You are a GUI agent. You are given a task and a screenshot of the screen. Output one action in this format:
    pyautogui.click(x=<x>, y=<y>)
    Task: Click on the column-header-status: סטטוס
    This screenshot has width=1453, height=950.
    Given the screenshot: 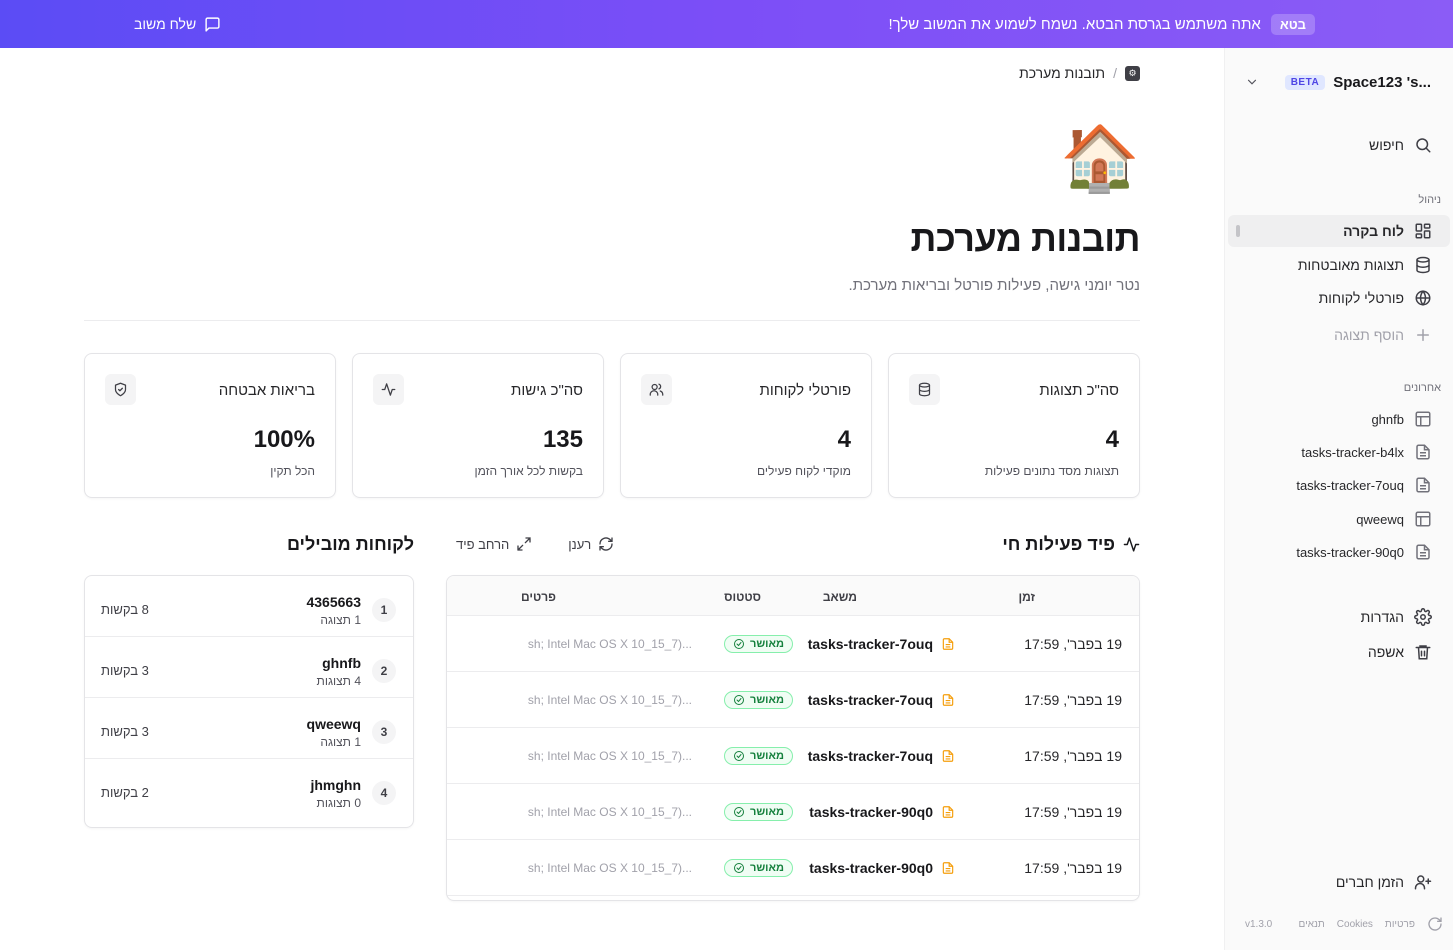 What is the action you would take?
    pyautogui.click(x=742, y=597)
    